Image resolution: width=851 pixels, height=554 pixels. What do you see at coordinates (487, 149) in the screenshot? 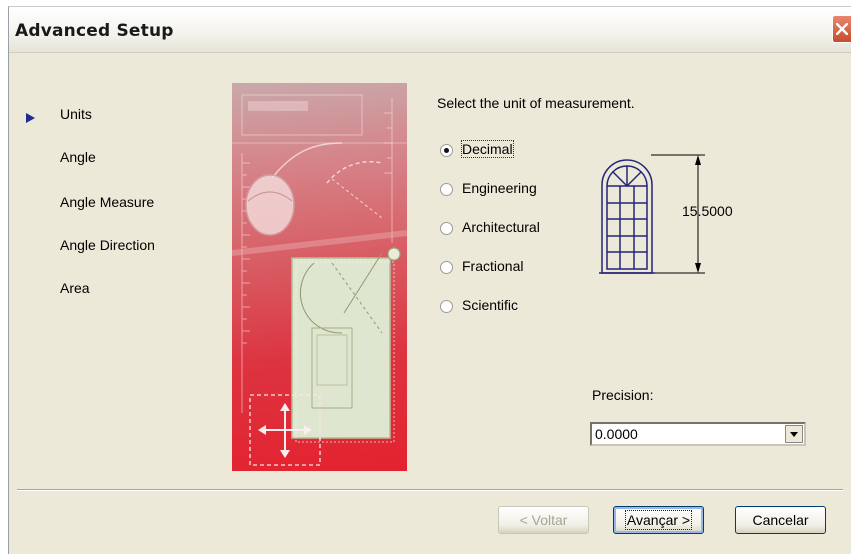
I see `radio-label-decimal: Decimal` at bounding box center [487, 149].